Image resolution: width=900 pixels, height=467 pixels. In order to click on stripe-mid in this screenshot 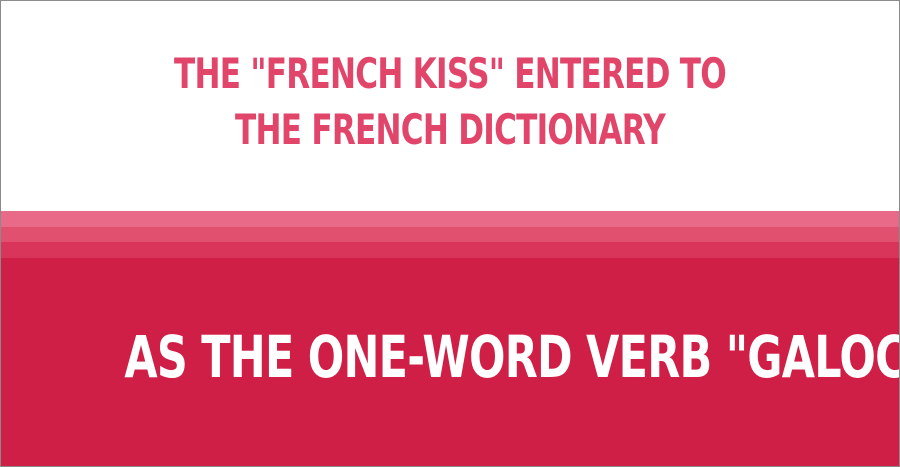, I will do `click(450, 234)`.